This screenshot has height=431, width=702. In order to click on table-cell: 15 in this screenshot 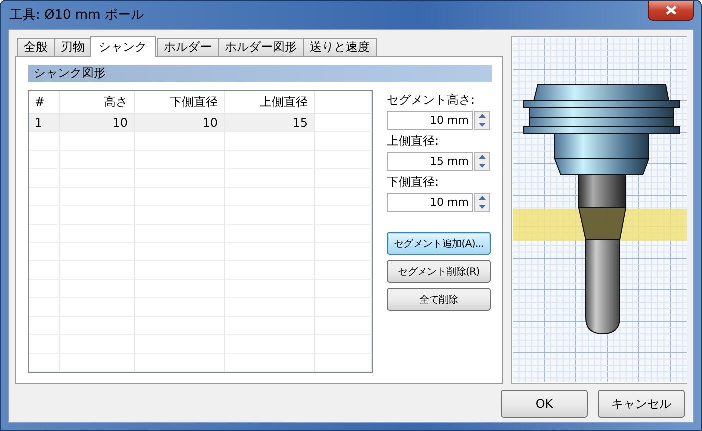, I will do `click(270, 123)`.